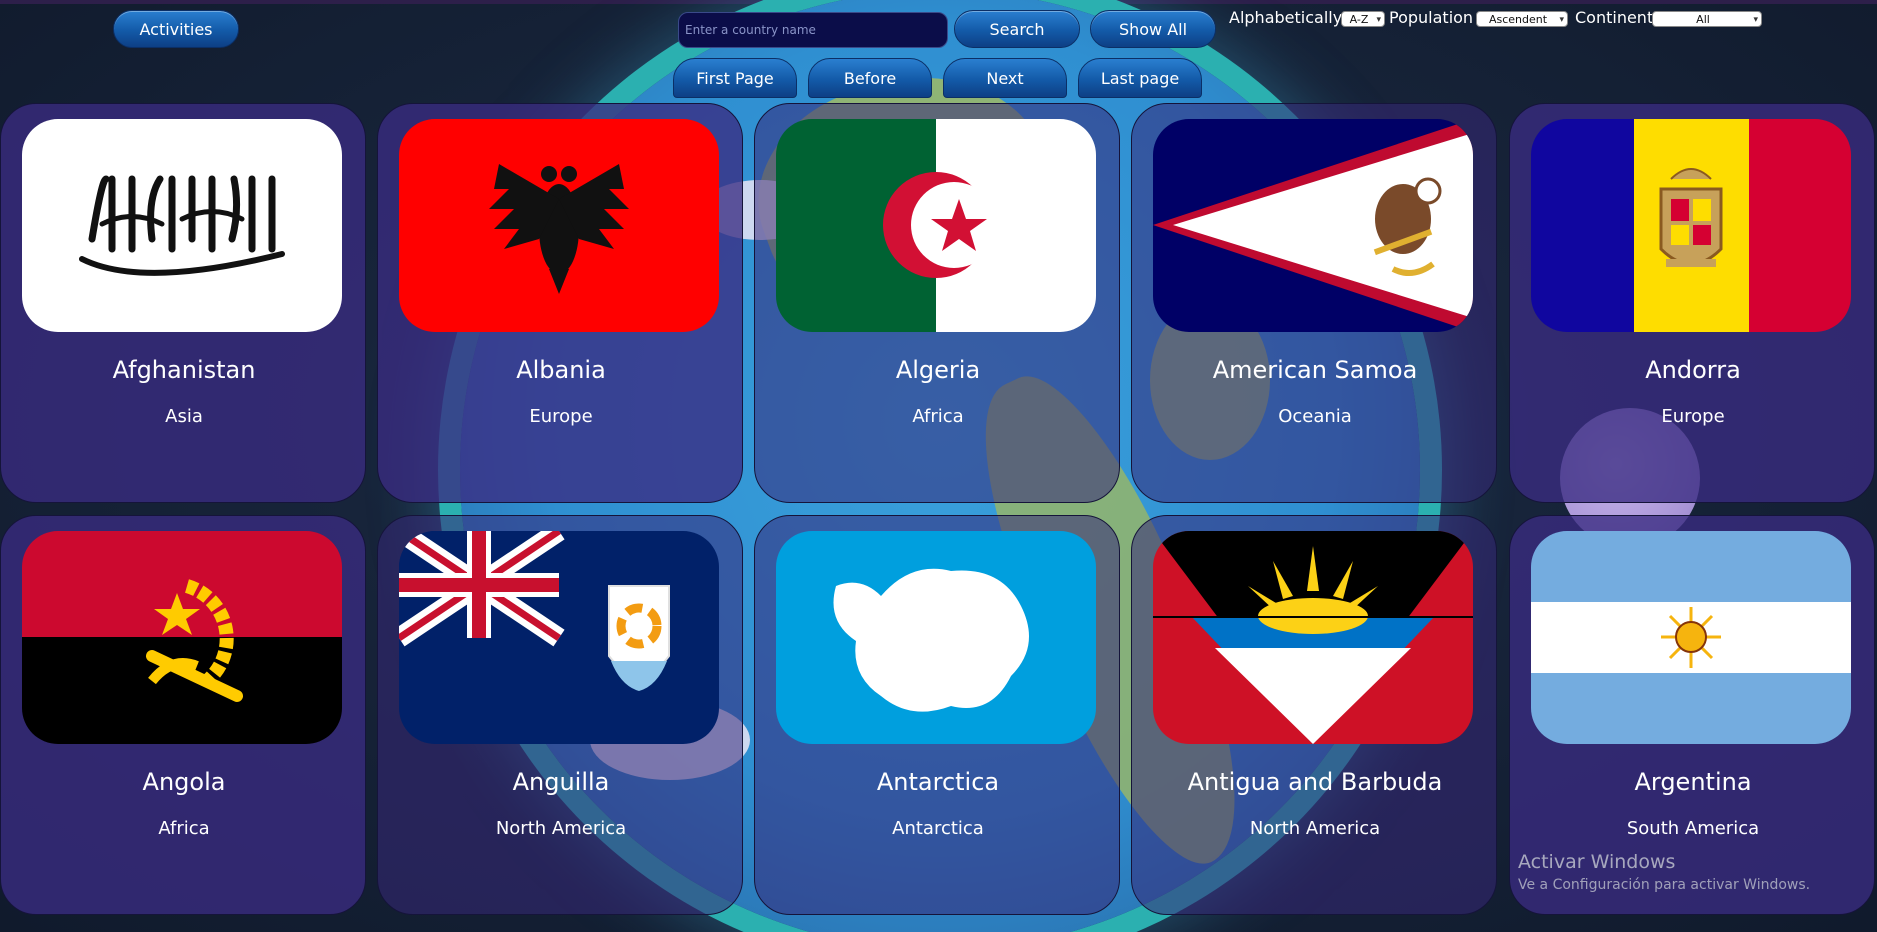 This screenshot has width=1877, height=932. I want to click on alphabetical-order-value: A-Z, so click(1359, 19).